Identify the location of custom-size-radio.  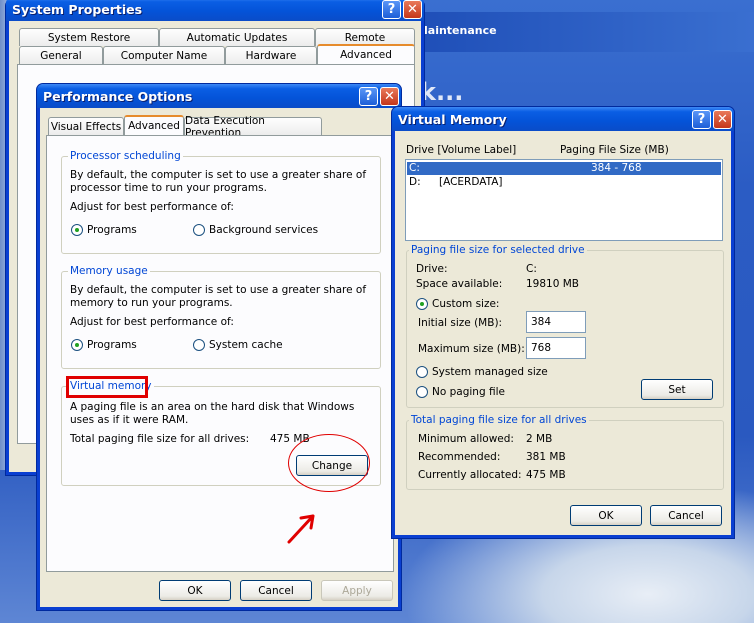
(422, 304).